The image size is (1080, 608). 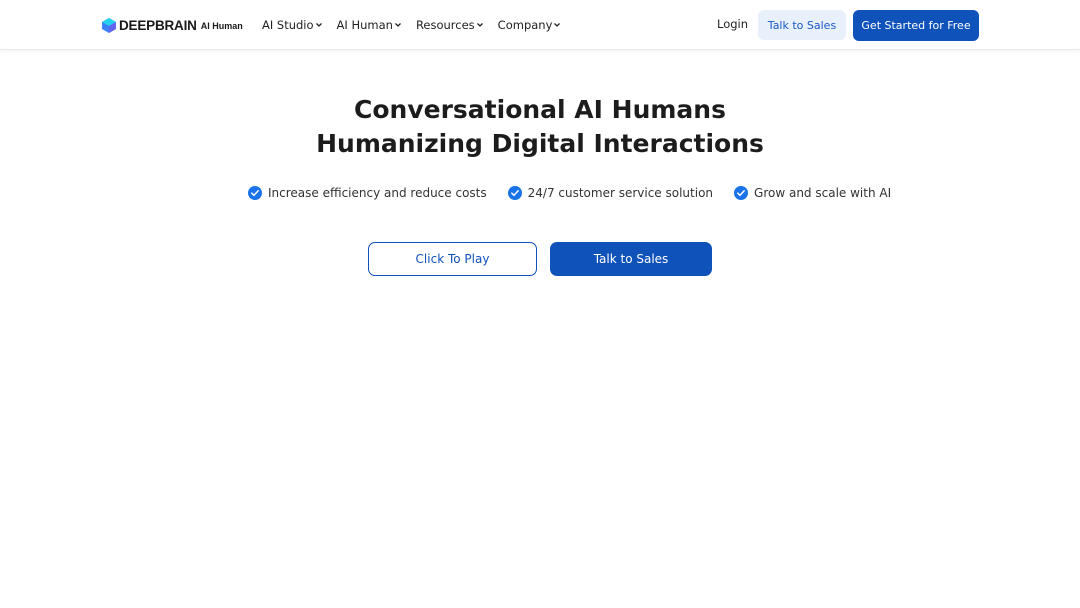 I want to click on brand-subtitle: AI Human, so click(x=221, y=26).